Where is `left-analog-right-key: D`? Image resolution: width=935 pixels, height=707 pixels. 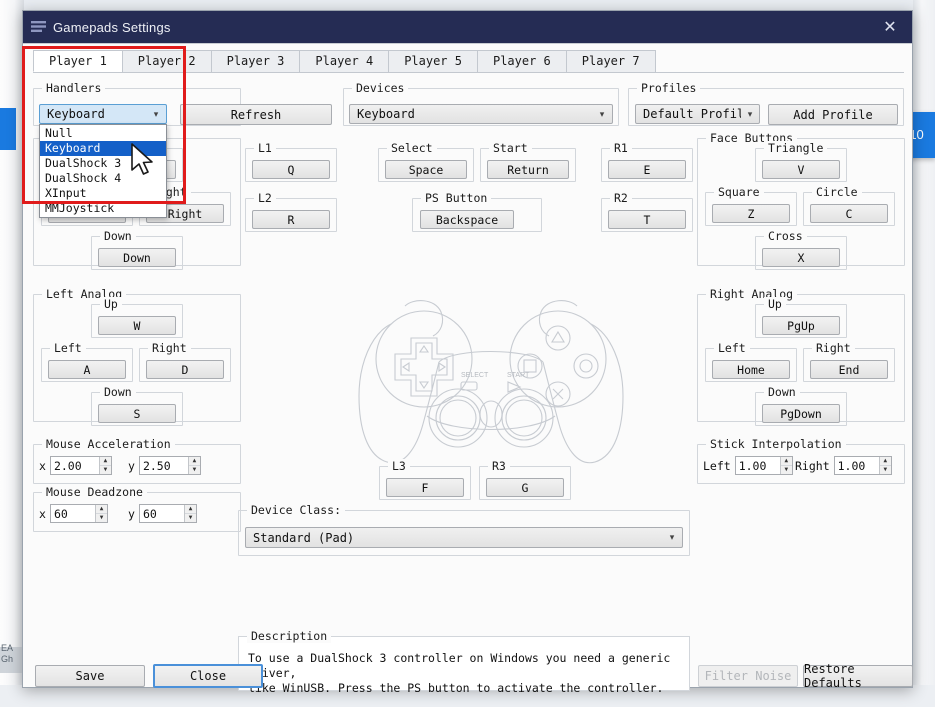
left-analog-right-key: D is located at coordinates (185, 369).